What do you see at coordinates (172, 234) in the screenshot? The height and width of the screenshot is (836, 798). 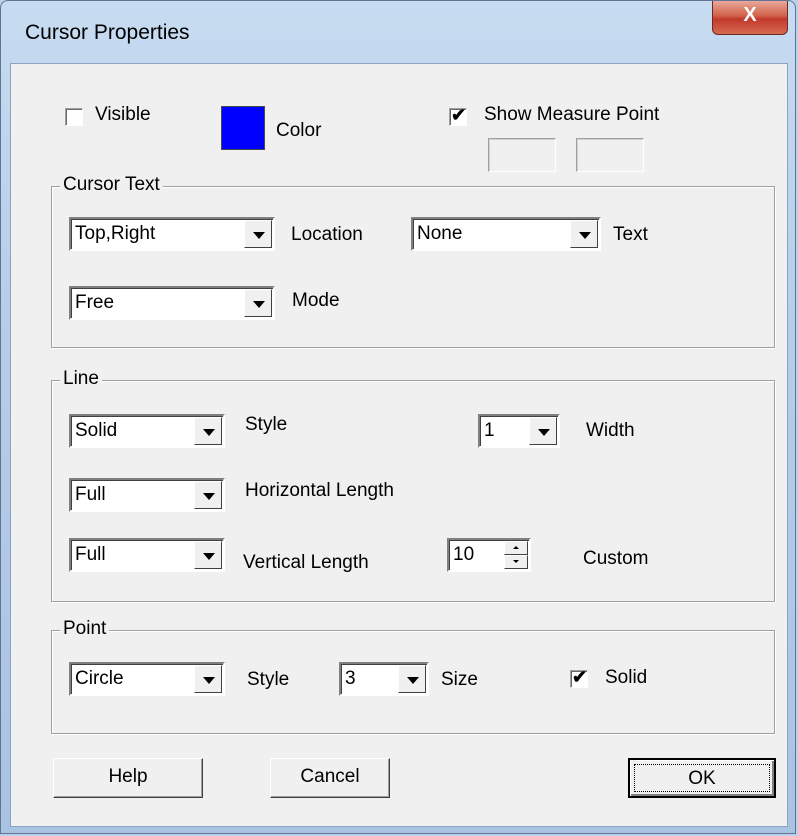 I see `cursor-location-dropdown: Top,Right` at bounding box center [172, 234].